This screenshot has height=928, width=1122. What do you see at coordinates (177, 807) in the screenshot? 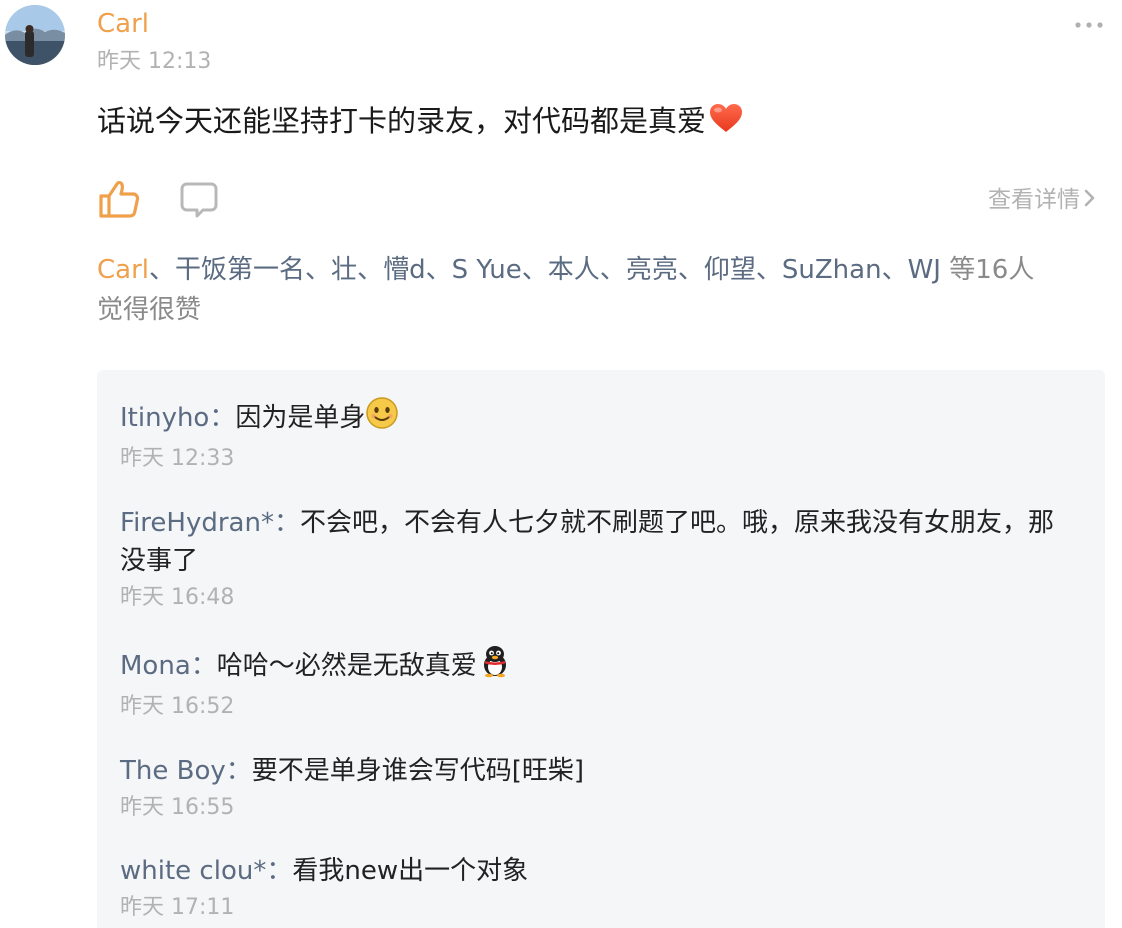
I see `comment-time: 昨天 16:55` at bounding box center [177, 807].